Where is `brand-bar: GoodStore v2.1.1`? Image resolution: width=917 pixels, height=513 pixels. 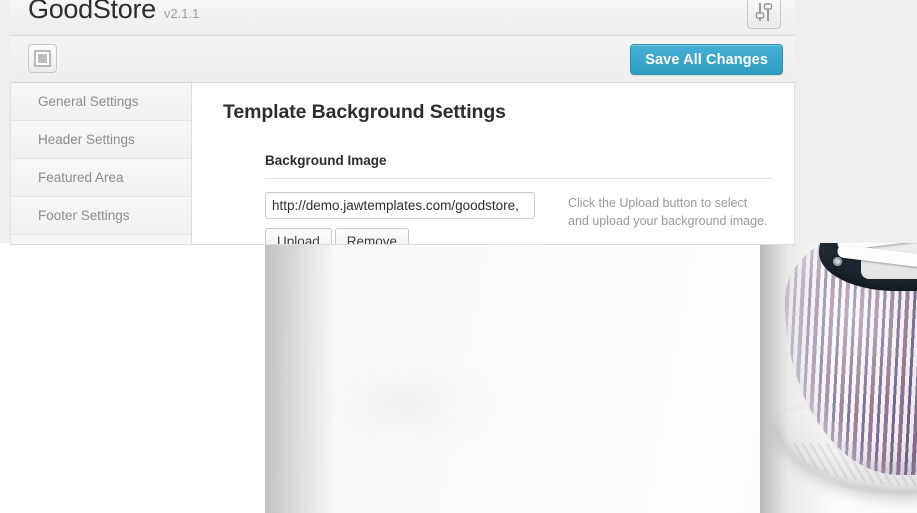 brand-bar: GoodStore v2.1.1 is located at coordinates (402, 18).